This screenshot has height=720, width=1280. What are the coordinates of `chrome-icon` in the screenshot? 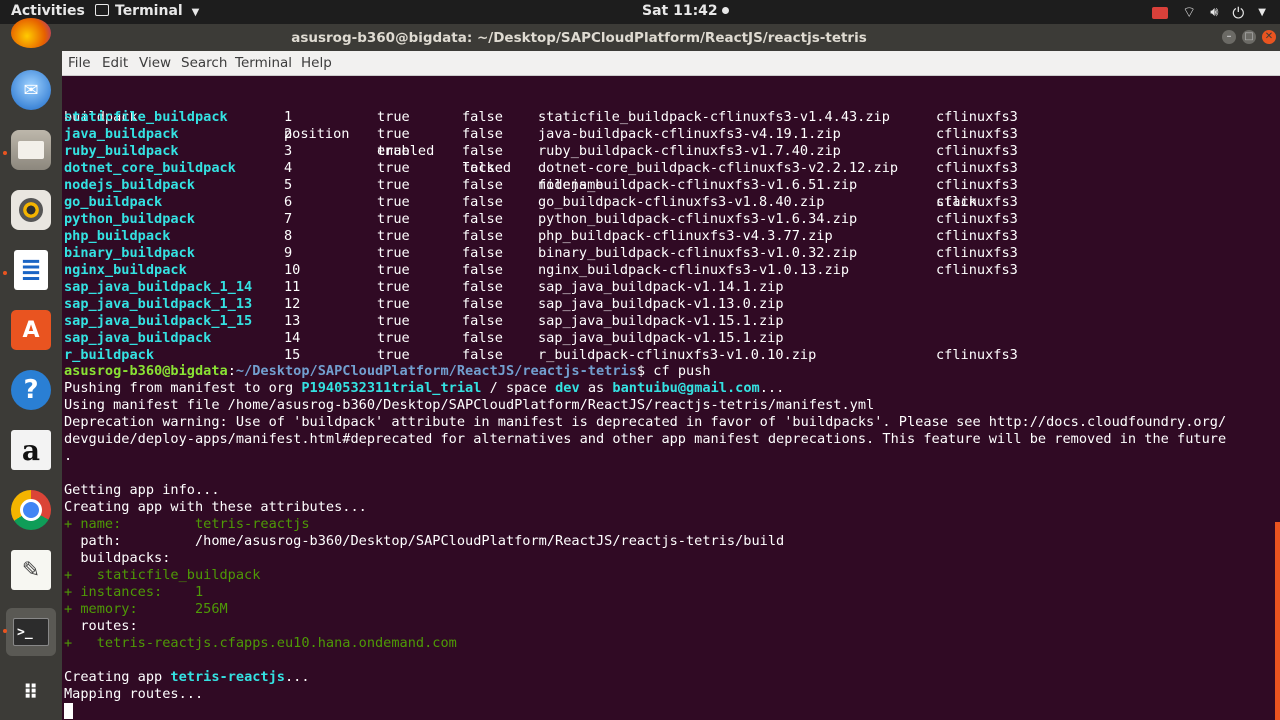 It's located at (31, 510).